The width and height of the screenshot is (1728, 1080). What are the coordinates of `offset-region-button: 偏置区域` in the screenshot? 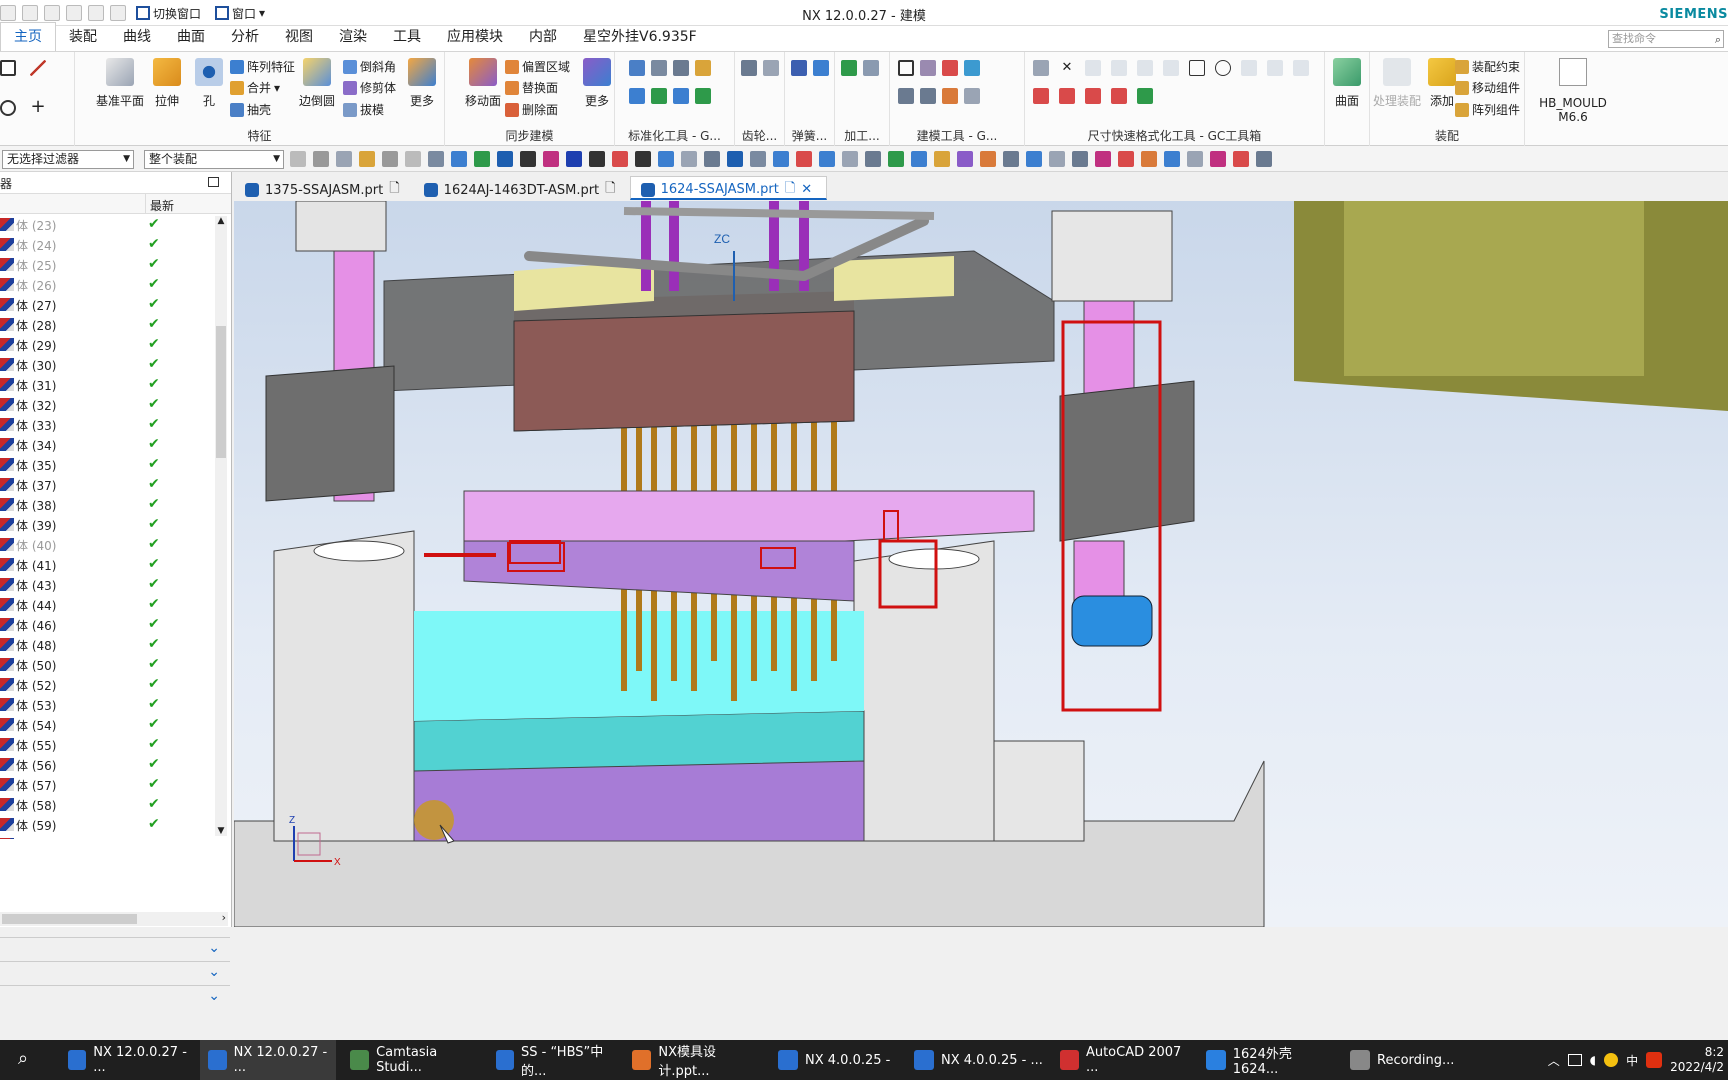 It's located at (537, 66).